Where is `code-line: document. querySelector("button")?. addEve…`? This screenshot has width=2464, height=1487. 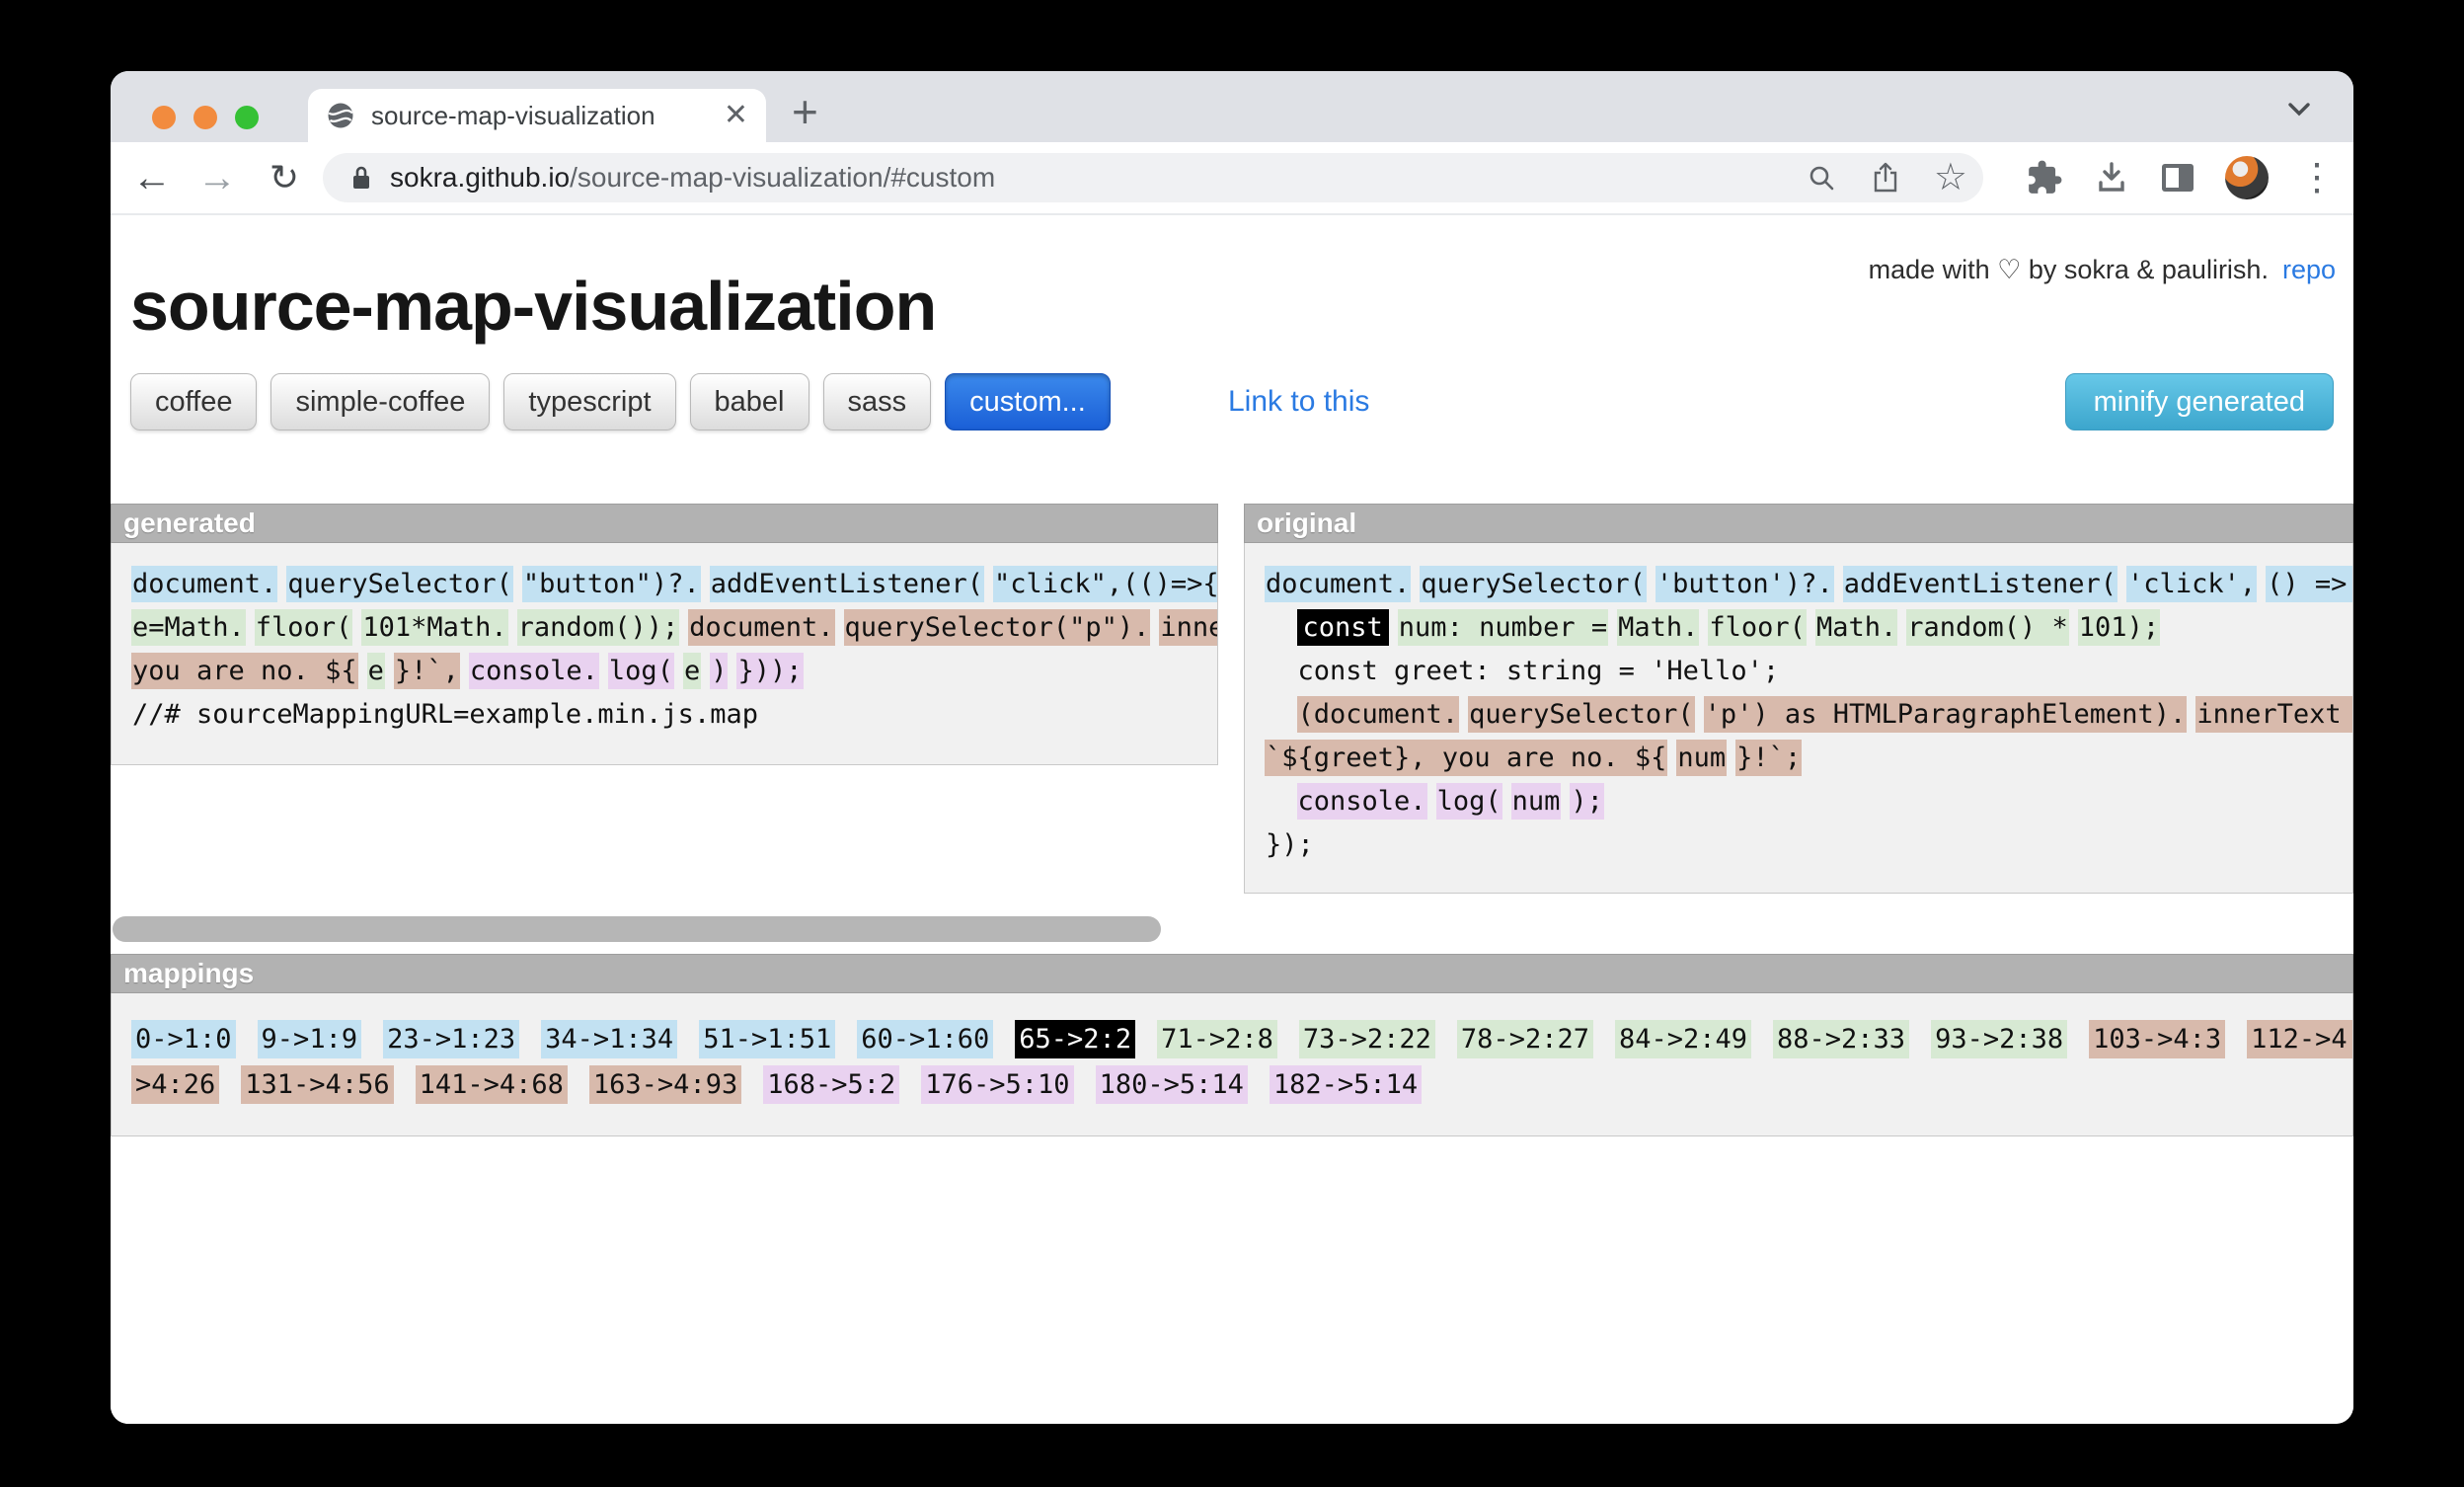 code-line: document. querySelector("button")?. addEve… is located at coordinates (674, 584).